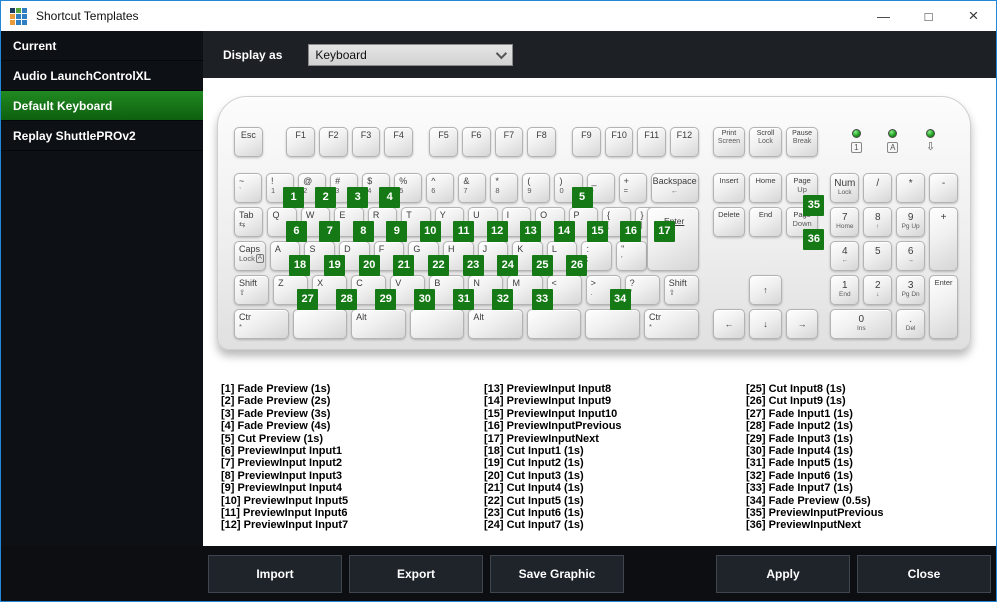  What do you see at coordinates (102, 76) in the screenshot?
I see `sidebar-item: Audio LaunchControlXL` at bounding box center [102, 76].